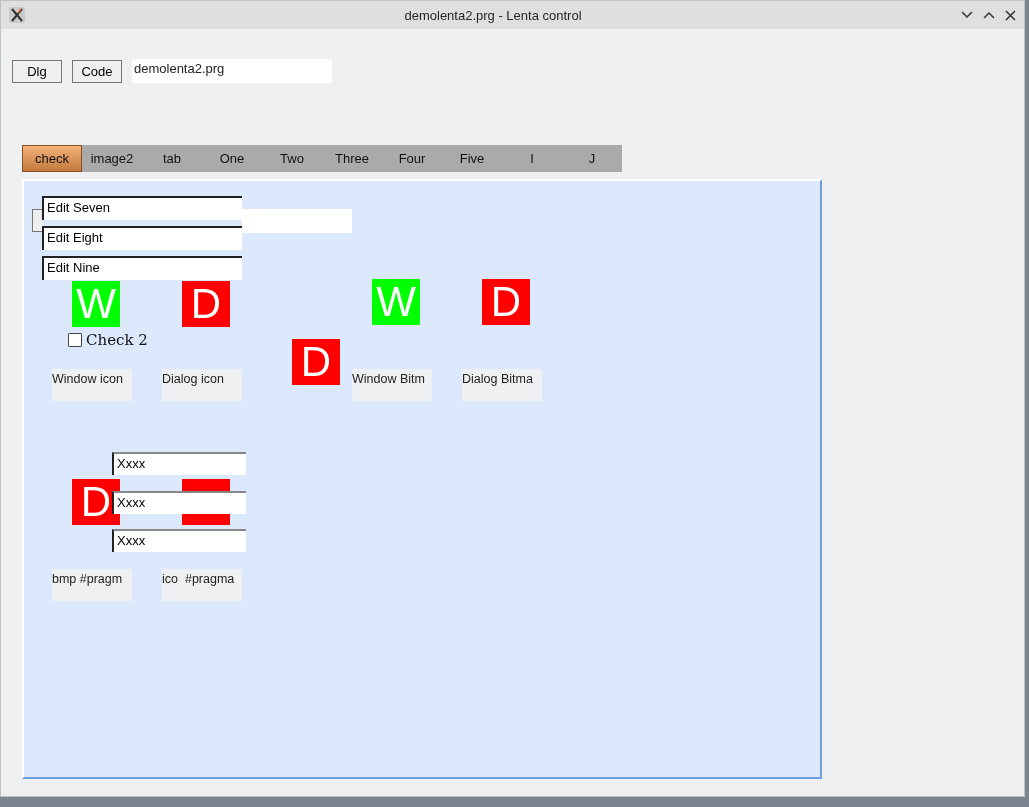 The width and height of the screenshot is (1029, 807). Describe the element at coordinates (142, 268) in the screenshot. I see `edit-field: Edit Nine` at that location.